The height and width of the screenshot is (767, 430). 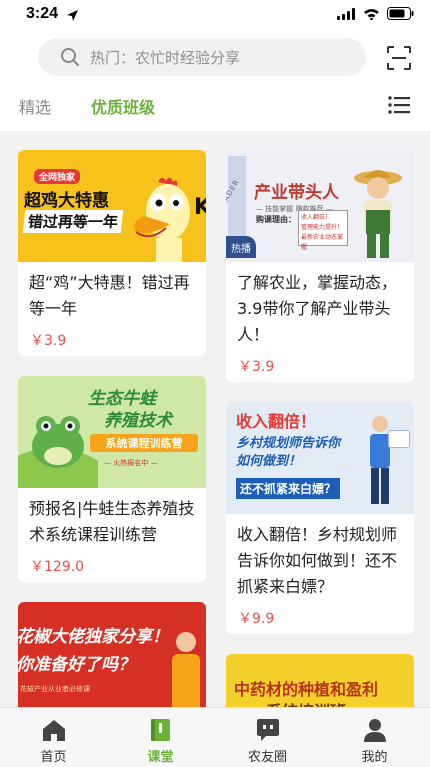 I want to click on banner-subline: 养殖技术, so click(x=138, y=421).